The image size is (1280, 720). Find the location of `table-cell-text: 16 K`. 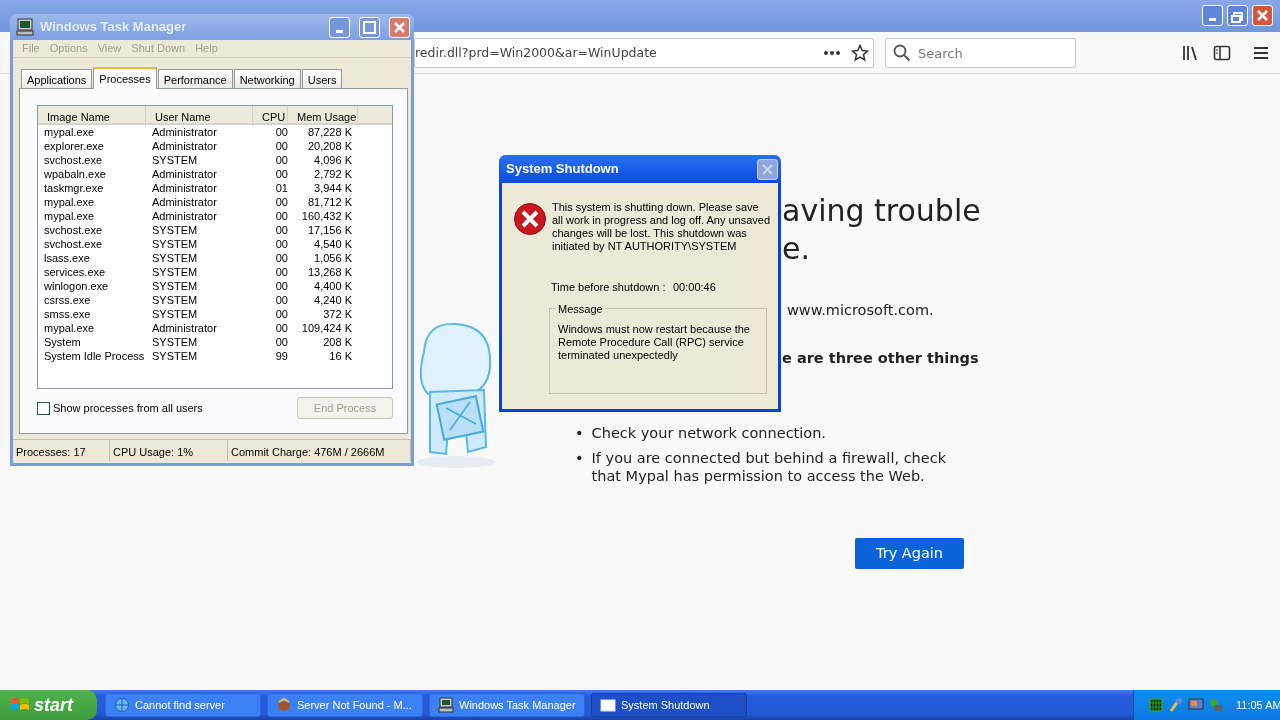

table-cell-text: 16 K is located at coordinates (340, 356).